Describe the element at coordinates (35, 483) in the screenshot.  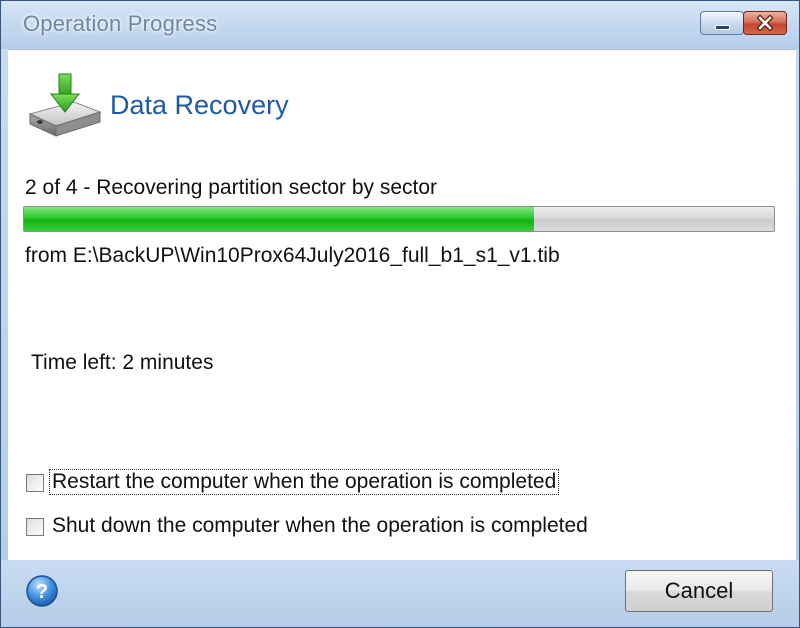
I see `restart-checkbox` at that location.